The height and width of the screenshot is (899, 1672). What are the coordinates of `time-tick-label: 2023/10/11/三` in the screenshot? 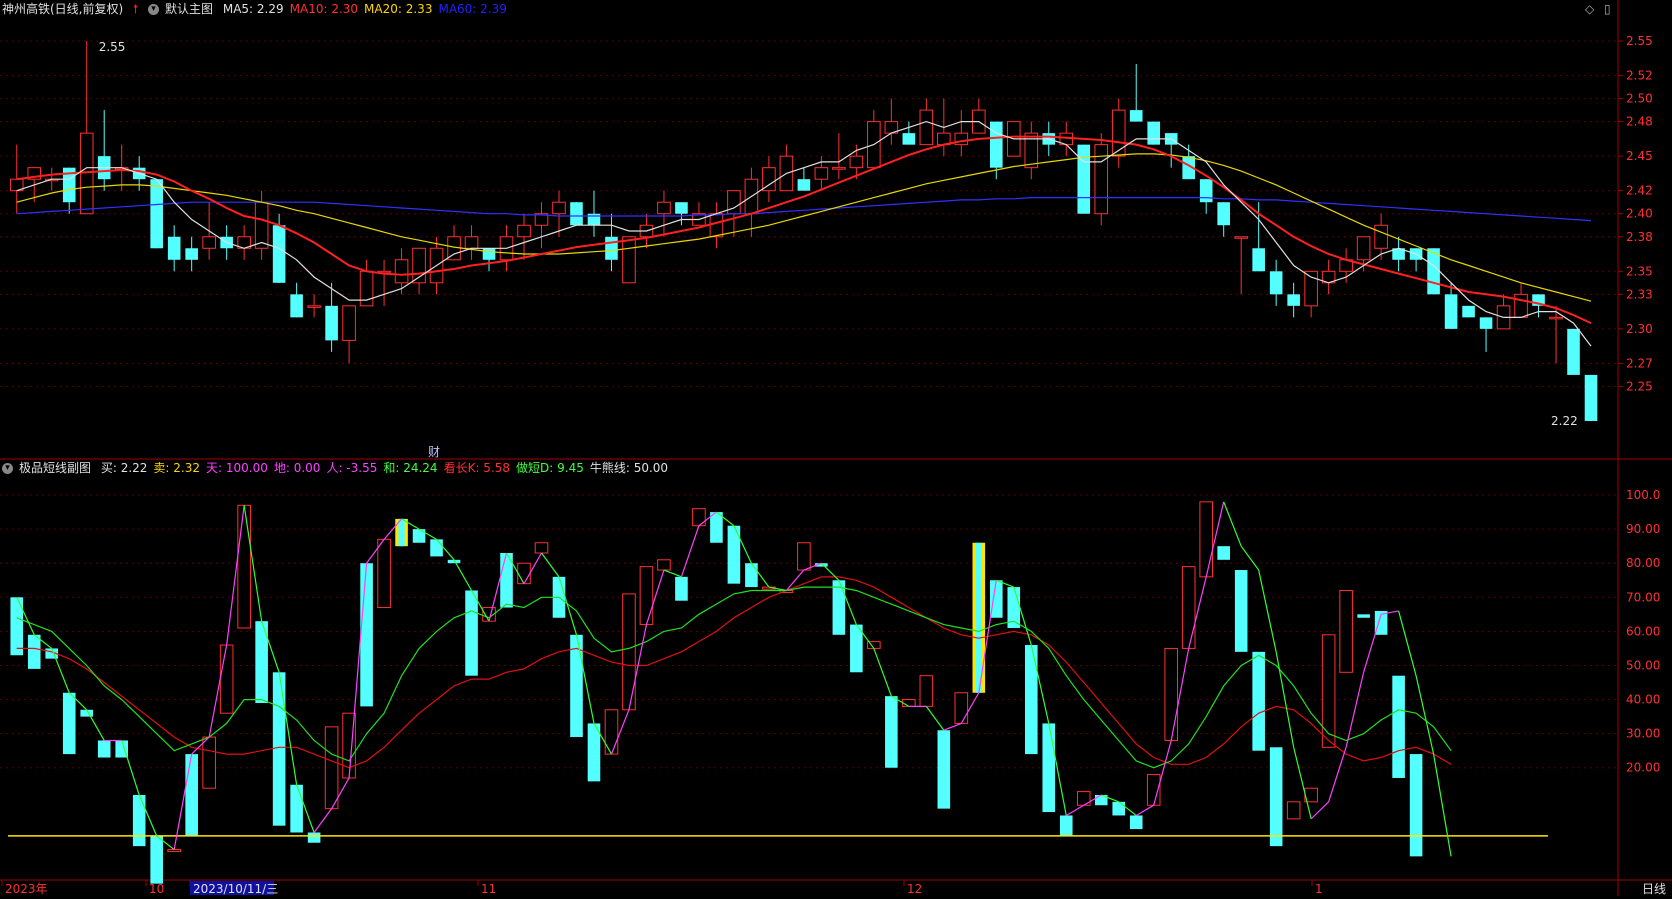 It's located at (235, 889).